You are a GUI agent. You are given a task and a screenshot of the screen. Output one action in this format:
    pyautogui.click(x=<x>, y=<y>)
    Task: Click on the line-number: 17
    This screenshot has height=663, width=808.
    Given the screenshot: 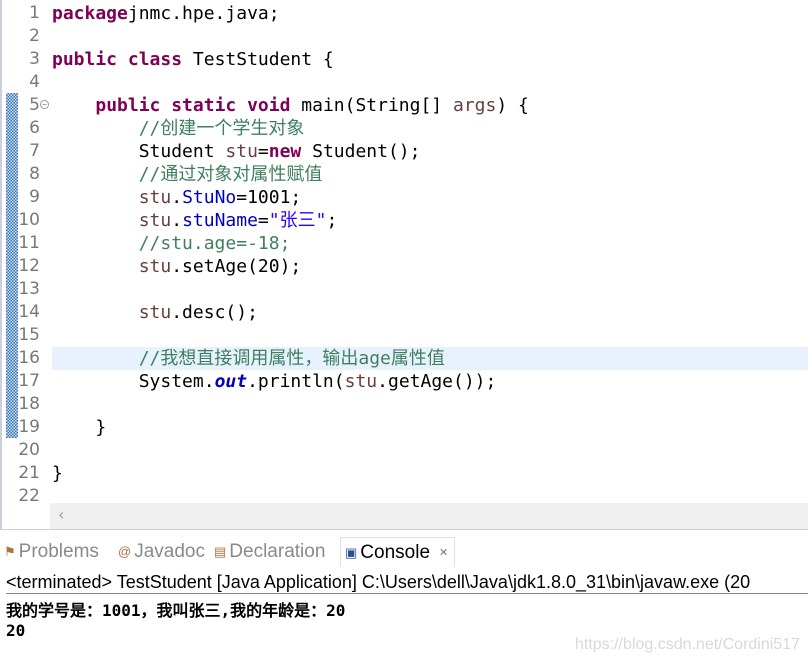 What is the action you would take?
    pyautogui.click(x=29, y=381)
    